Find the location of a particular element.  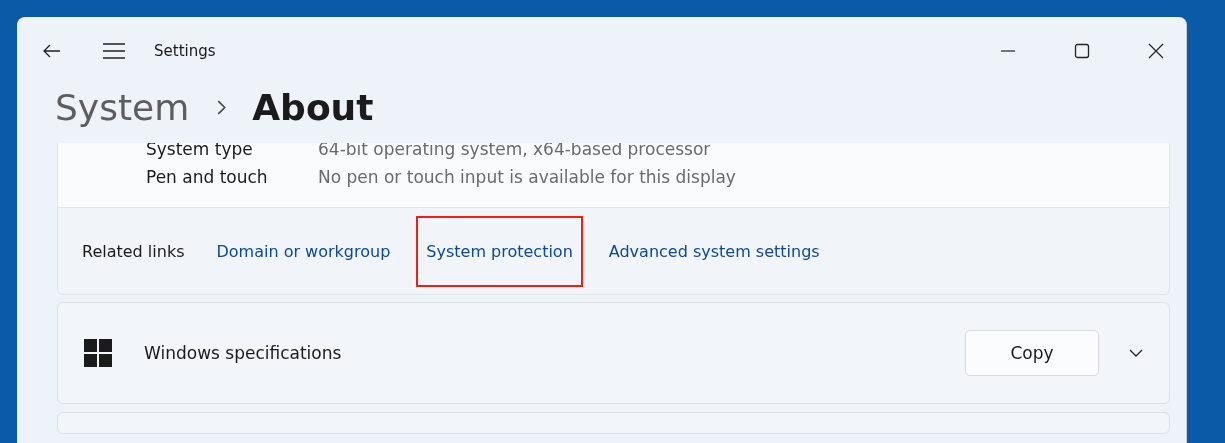

spec-value: 64-bit operating system, x64-based processor is located at coordinates (514, 151).